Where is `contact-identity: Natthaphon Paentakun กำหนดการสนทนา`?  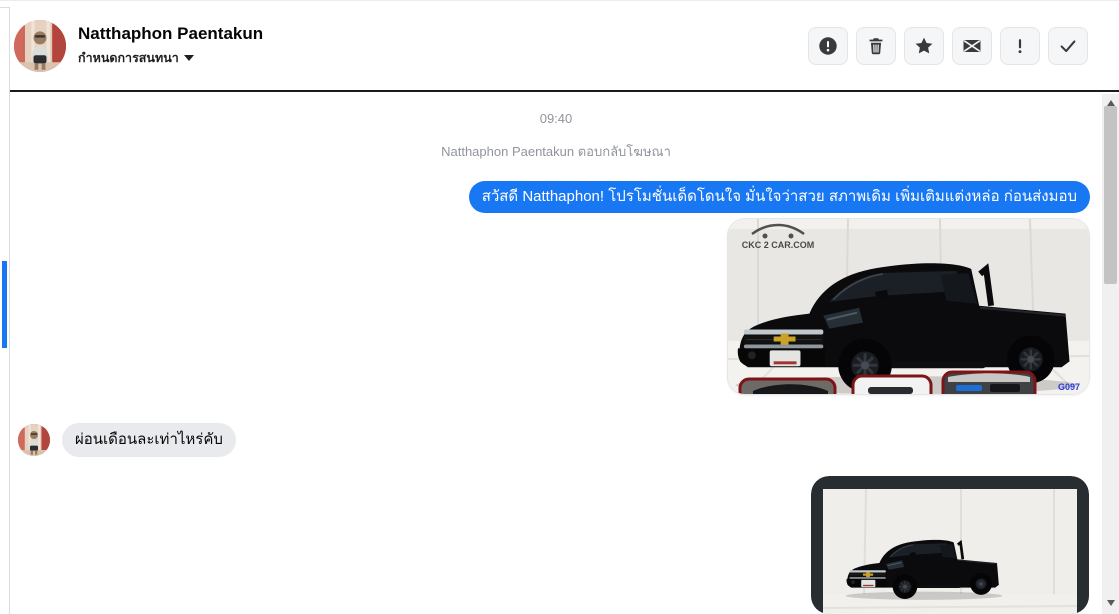 contact-identity: Natthaphon Paentakun กำหนดการสนทนา is located at coordinates (170, 45).